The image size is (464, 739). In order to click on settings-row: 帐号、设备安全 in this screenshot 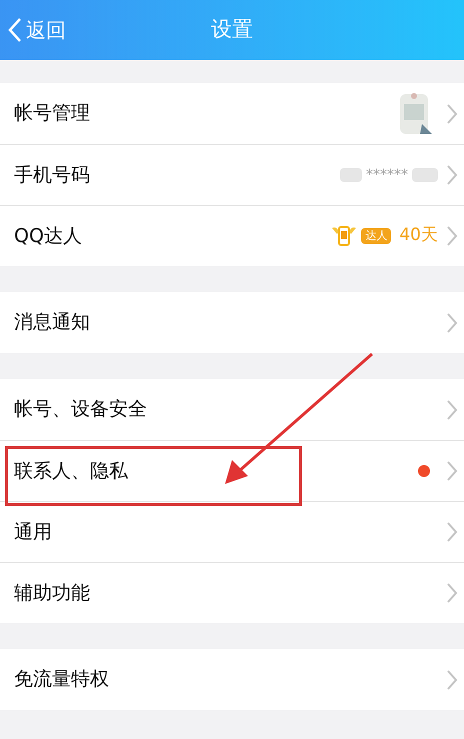, I will do `click(232, 409)`.